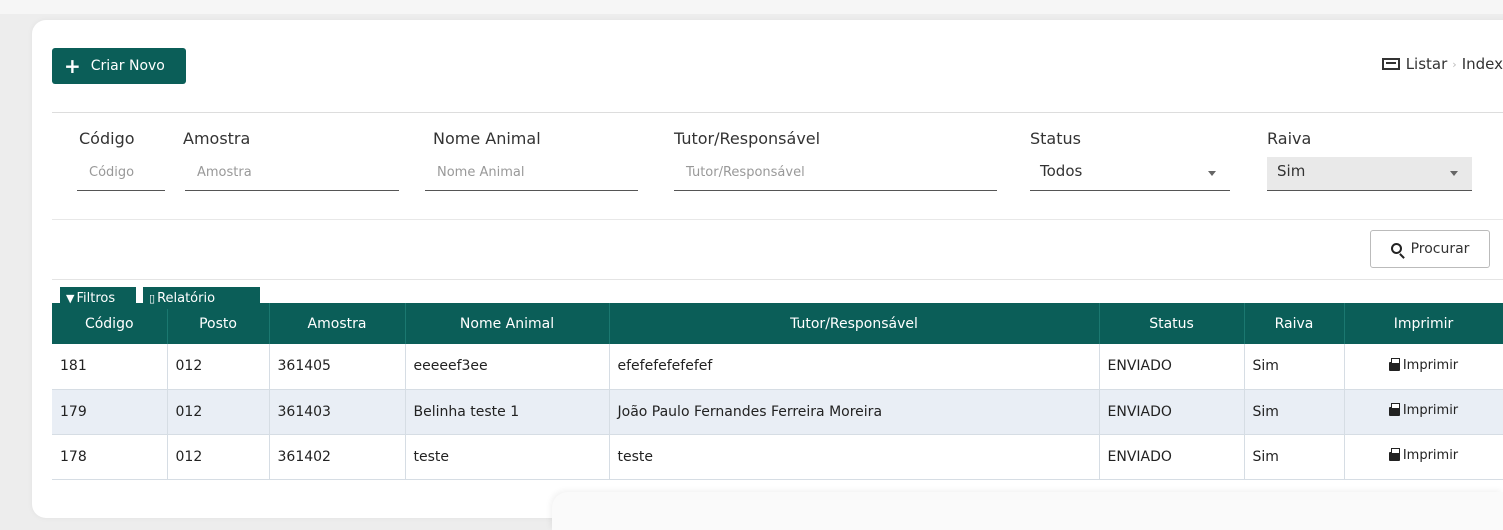 The width and height of the screenshot is (1503, 530). Describe the element at coordinates (110, 323) in the screenshot. I see `column-header-codigo: Código` at that location.